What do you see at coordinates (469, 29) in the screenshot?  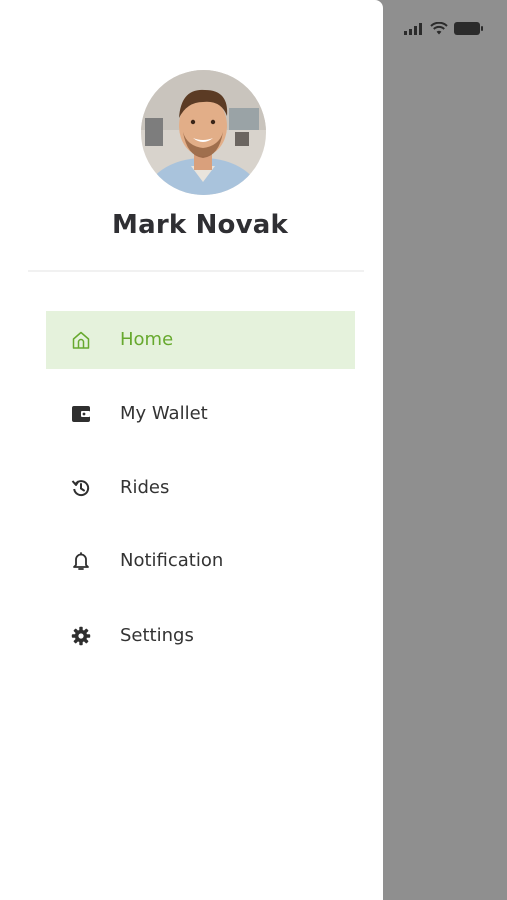 I see `battery-icon` at bounding box center [469, 29].